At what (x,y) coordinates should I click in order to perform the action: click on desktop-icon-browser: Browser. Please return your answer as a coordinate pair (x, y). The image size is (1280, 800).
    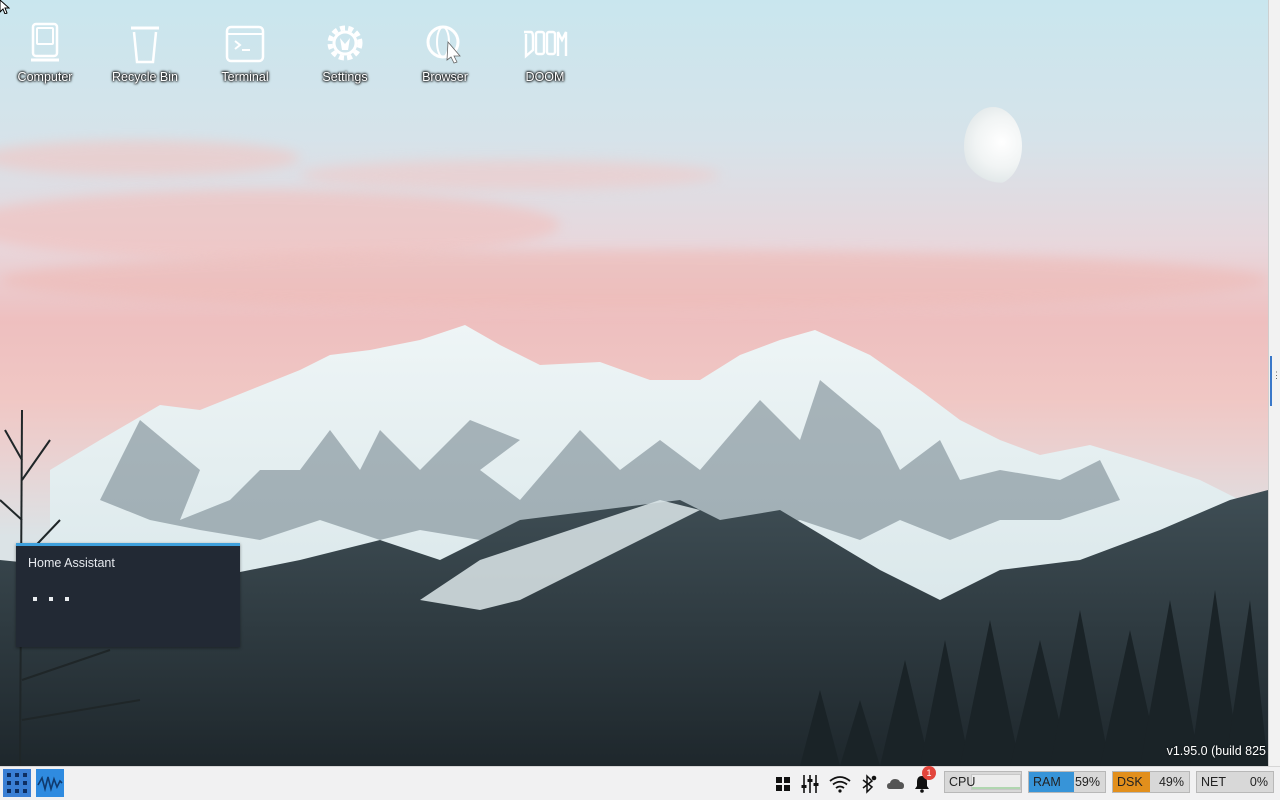
    Looking at the image, I should click on (445, 56).